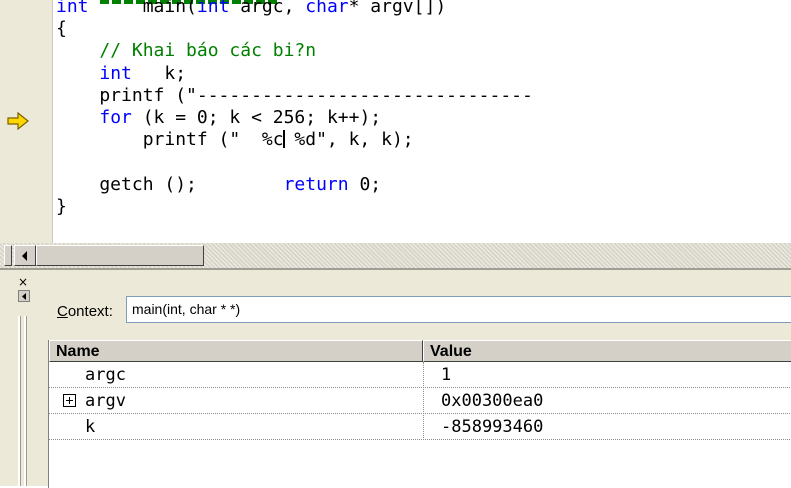  What do you see at coordinates (105, 375) in the screenshot?
I see `variable-name: argc` at bounding box center [105, 375].